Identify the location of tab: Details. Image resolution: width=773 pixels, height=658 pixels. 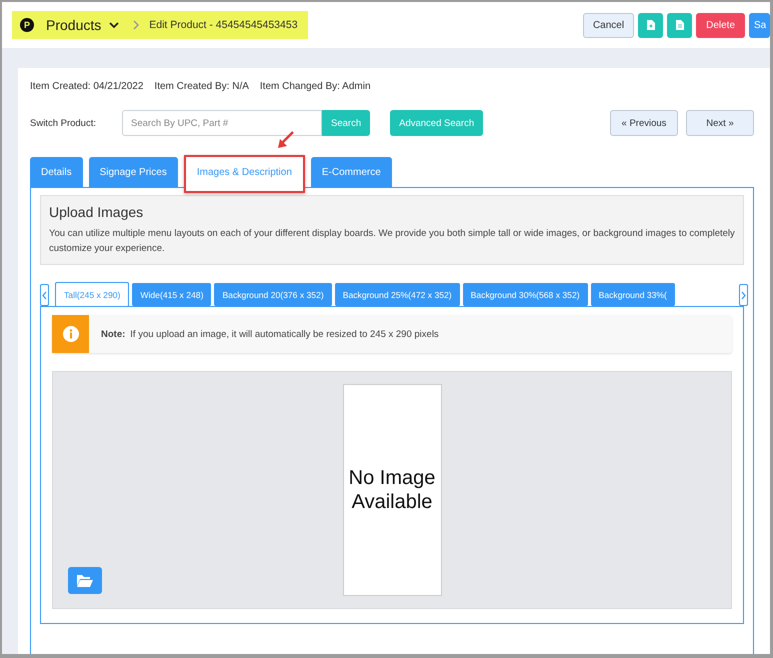
(56, 172).